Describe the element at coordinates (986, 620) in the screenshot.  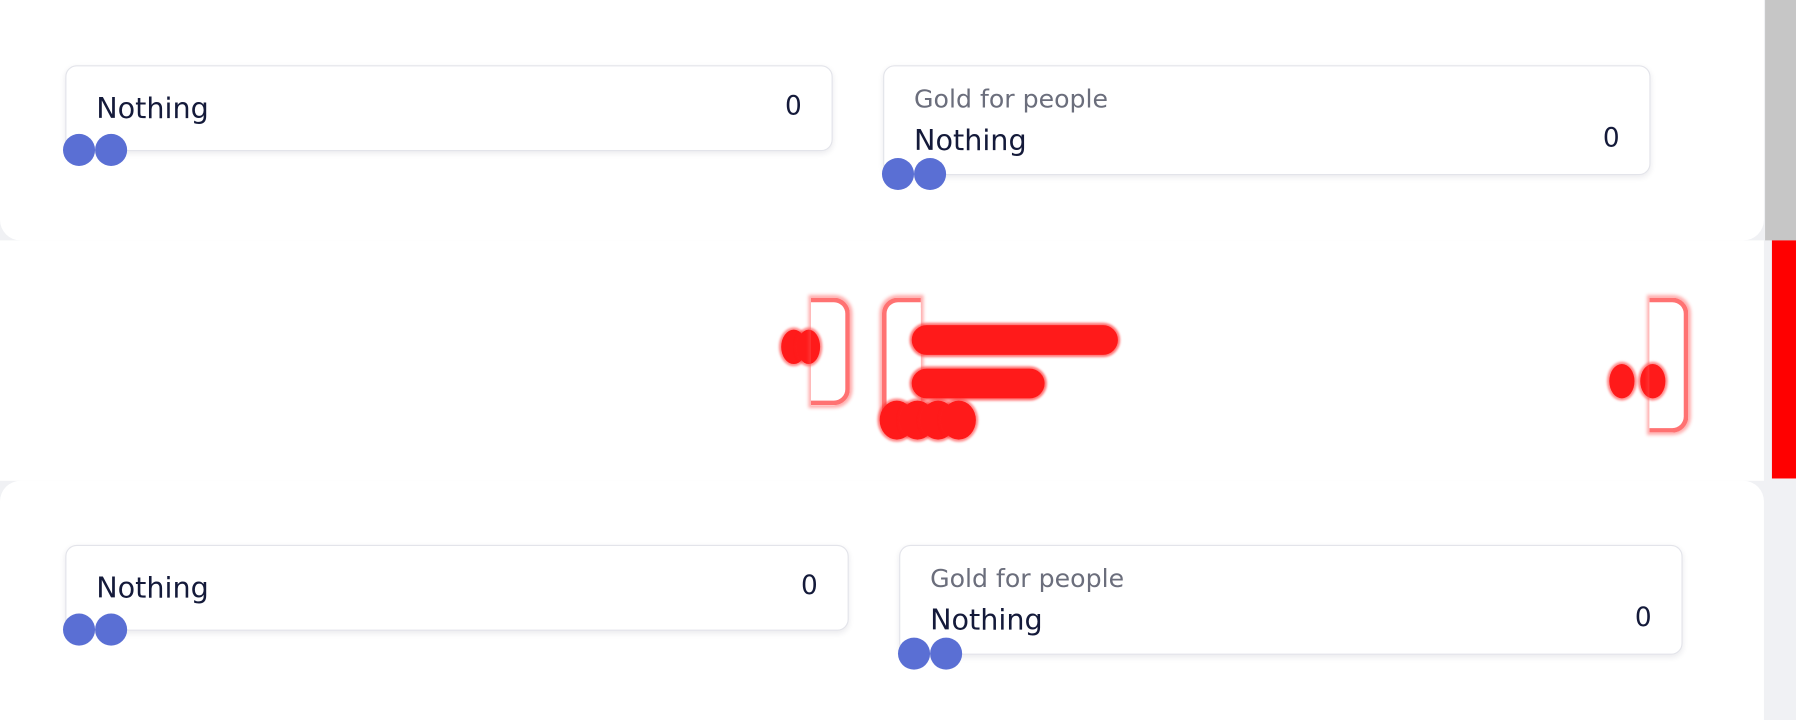
I see `bottom-right-card-label: Nothing` at that location.